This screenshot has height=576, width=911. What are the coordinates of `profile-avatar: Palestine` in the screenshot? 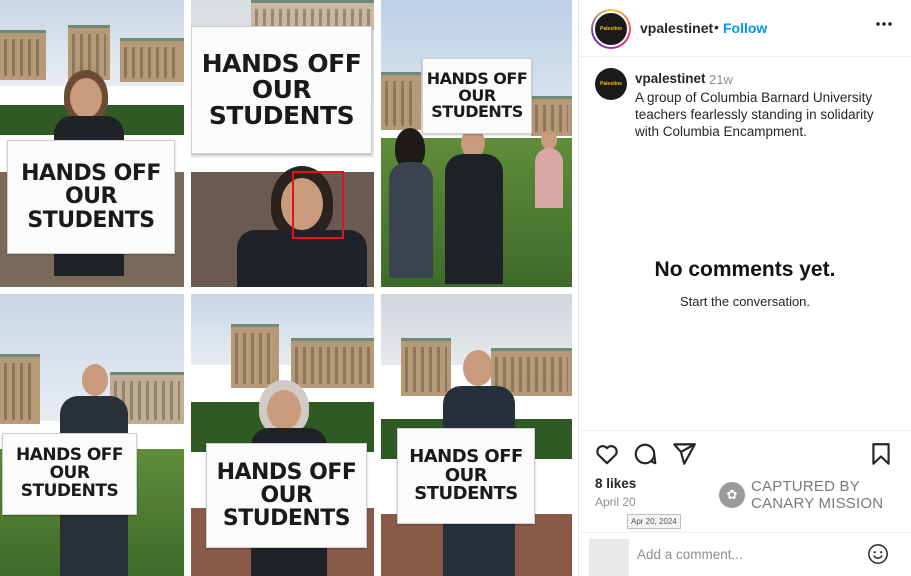 It's located at (611, 29).